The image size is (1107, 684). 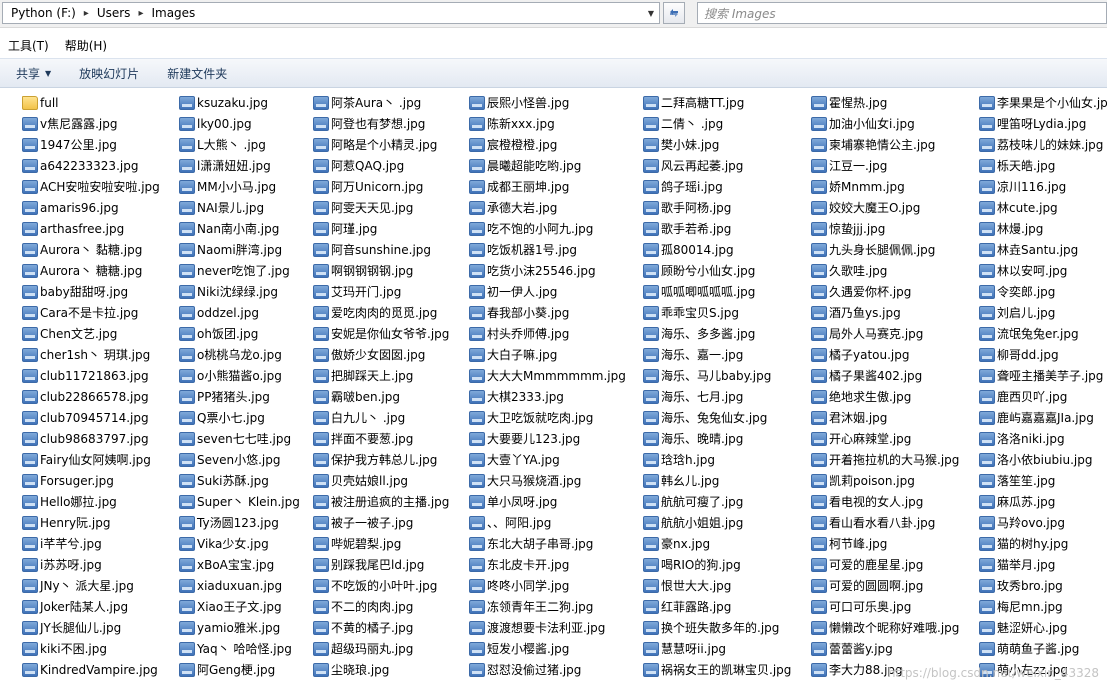 I want to click on file-item: 大大大Mmmmmmm.jpg, so click(x=547, y=375).